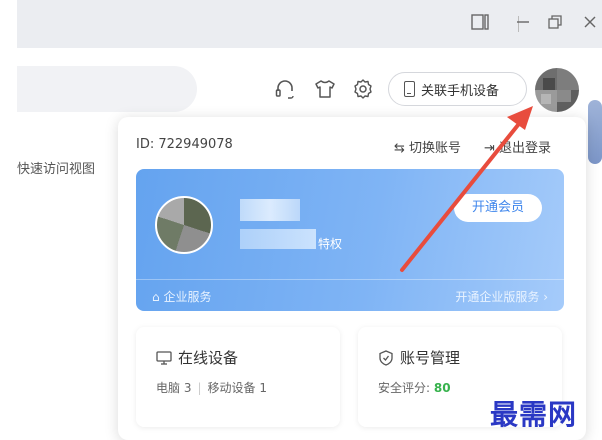 The height and width of the screenshot is (440, 602). Describe the element at coordinates (466, 189) in the screenshot. I see `annotation-arrow` at that location.